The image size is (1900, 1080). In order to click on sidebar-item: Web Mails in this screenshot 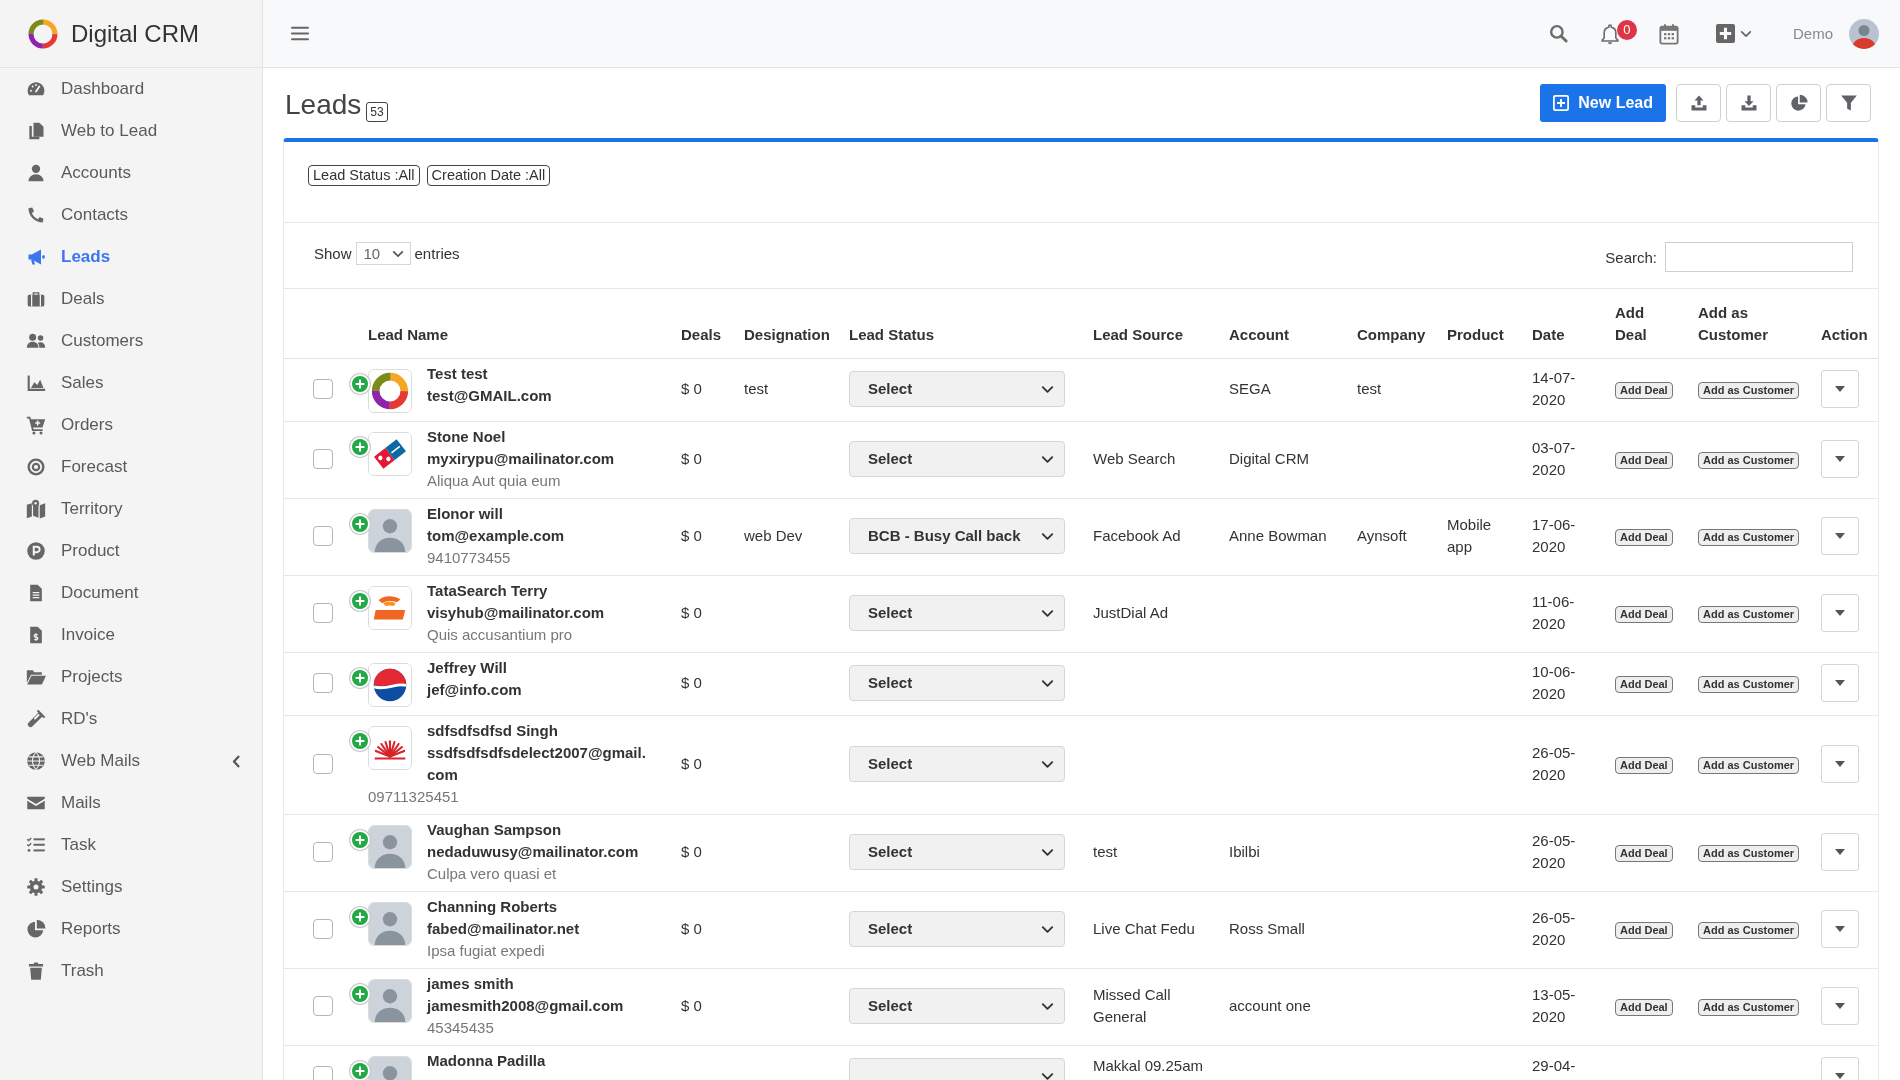, I will do `click(131, 761)`.